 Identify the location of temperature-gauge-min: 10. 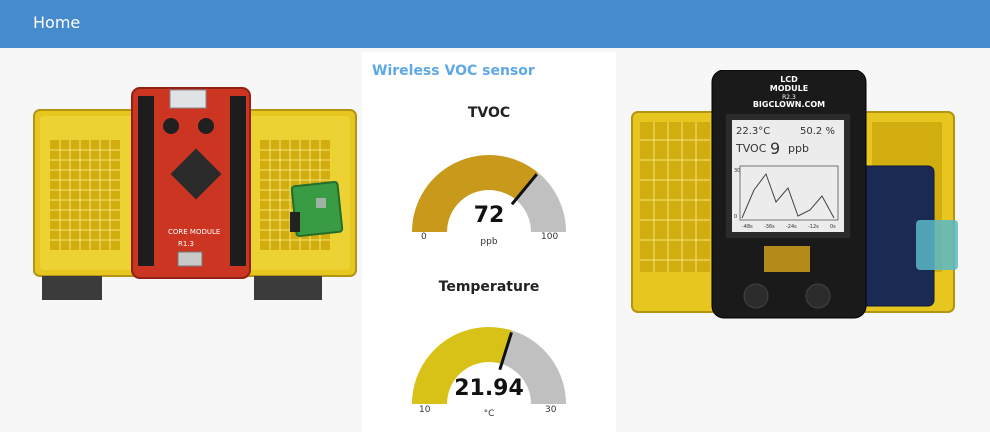
(425, 410).